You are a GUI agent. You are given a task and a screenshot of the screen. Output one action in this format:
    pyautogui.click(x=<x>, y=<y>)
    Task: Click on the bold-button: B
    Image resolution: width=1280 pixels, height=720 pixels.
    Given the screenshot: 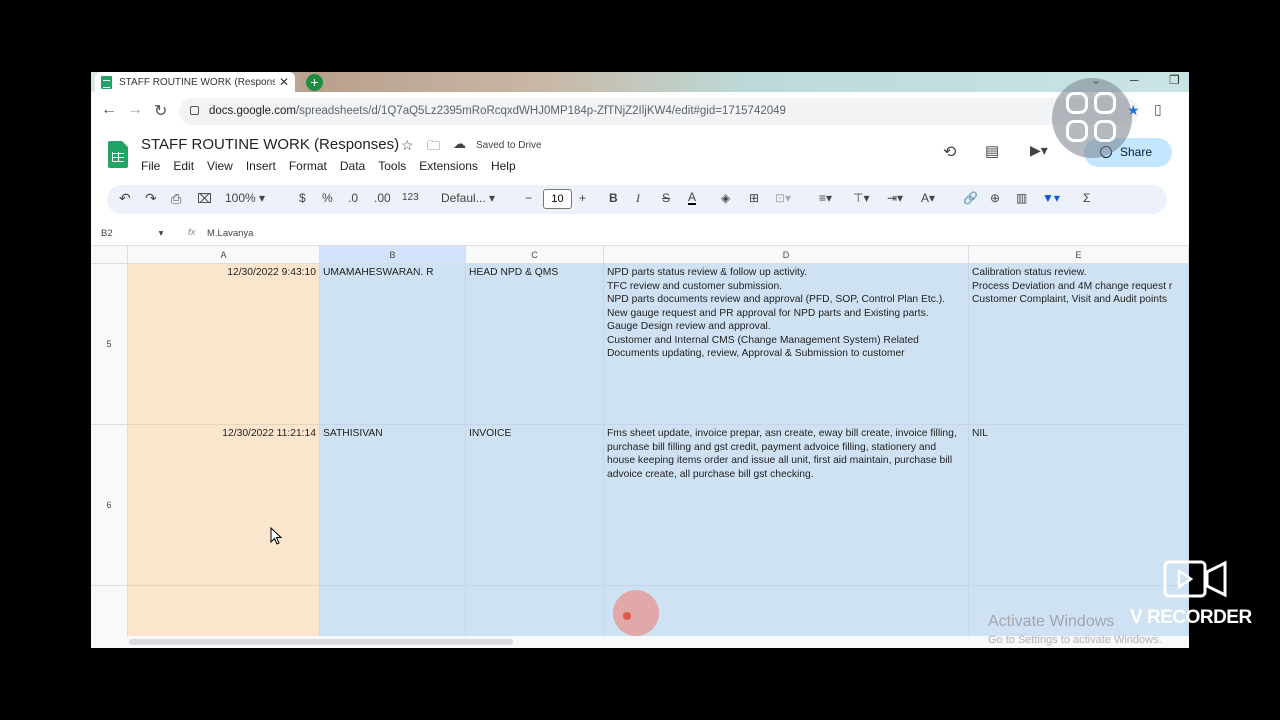 What is the action you would take?
    pyautogui.click(x=613, y=198)
    